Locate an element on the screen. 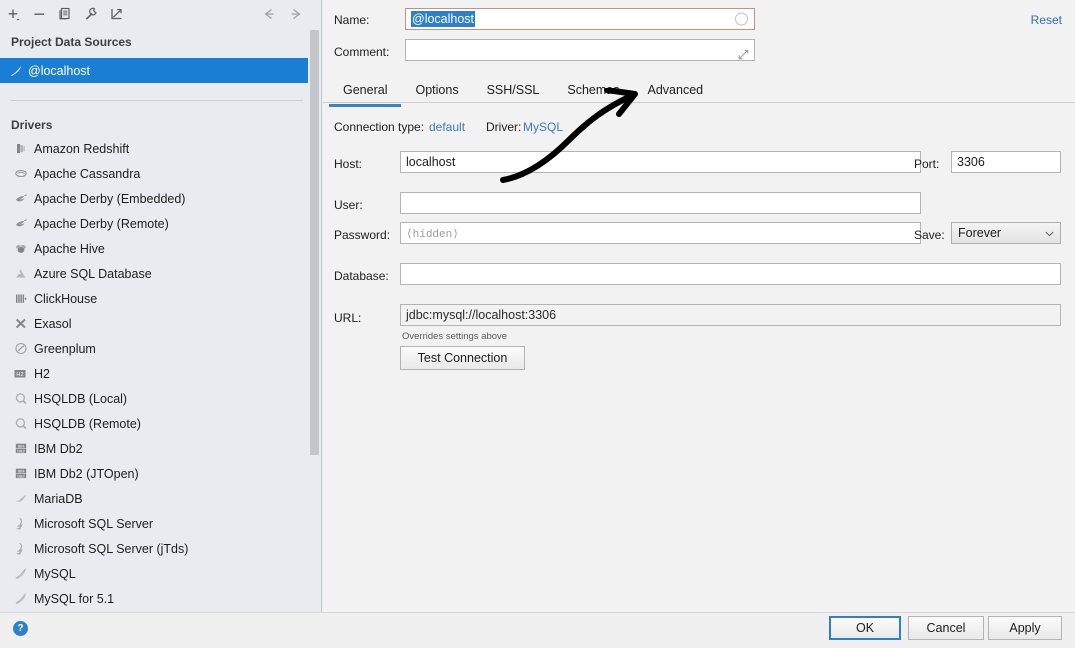  driver-label: Microsoft SQL Server (jTds) is located at coordinates (111, 548).